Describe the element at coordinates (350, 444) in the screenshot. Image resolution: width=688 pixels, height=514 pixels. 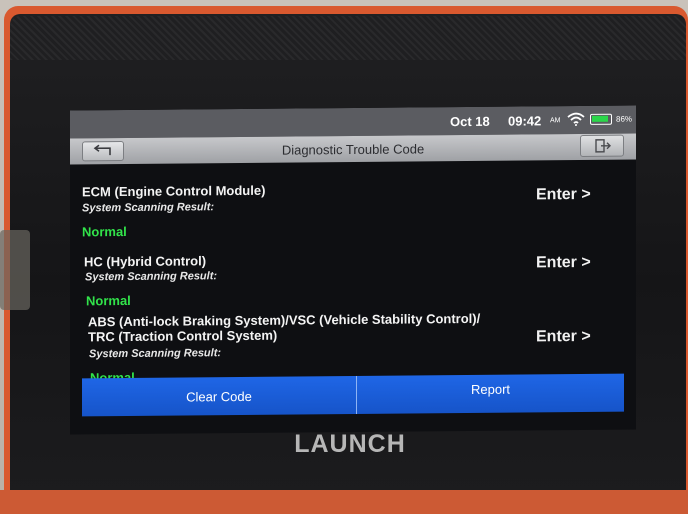
I see `brand-logo: LAUNCH` at that location.